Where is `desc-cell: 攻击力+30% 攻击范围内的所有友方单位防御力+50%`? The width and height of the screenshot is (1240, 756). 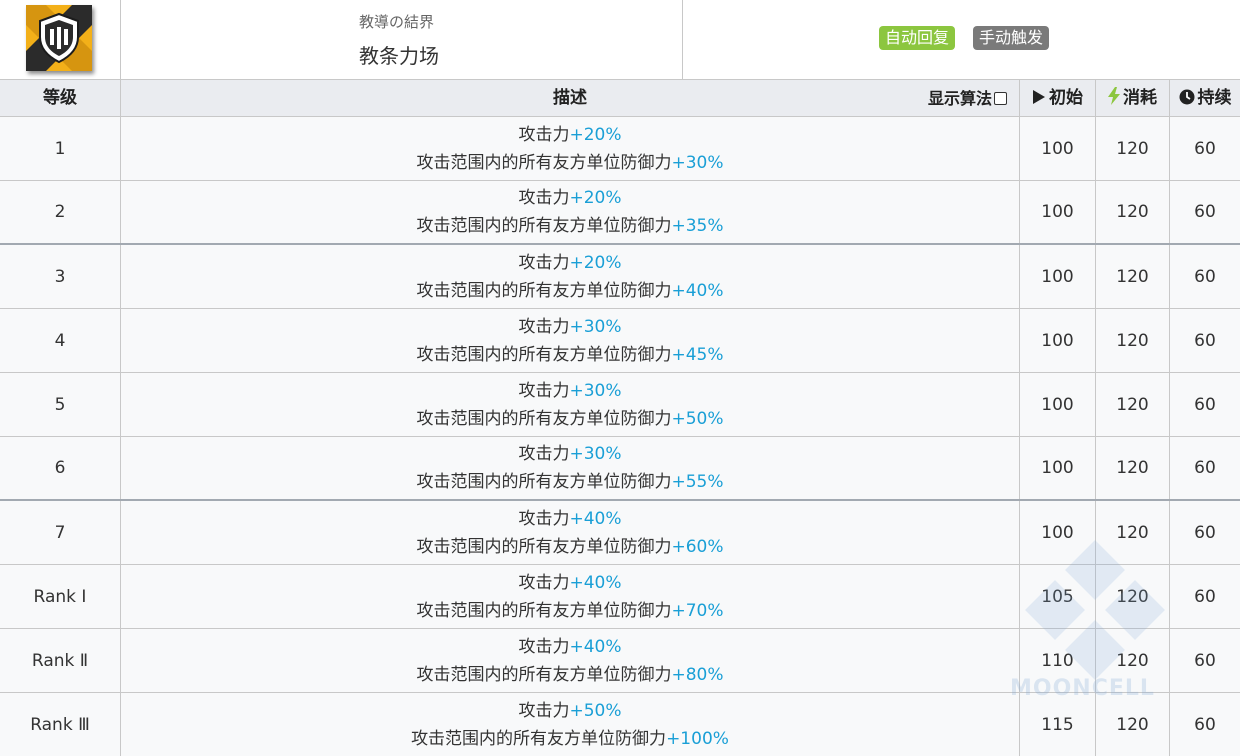
desc-cell: 攻击力+30% 攻击范围内的所有友方单位防御力+50% is located at coordinates (570, 404).